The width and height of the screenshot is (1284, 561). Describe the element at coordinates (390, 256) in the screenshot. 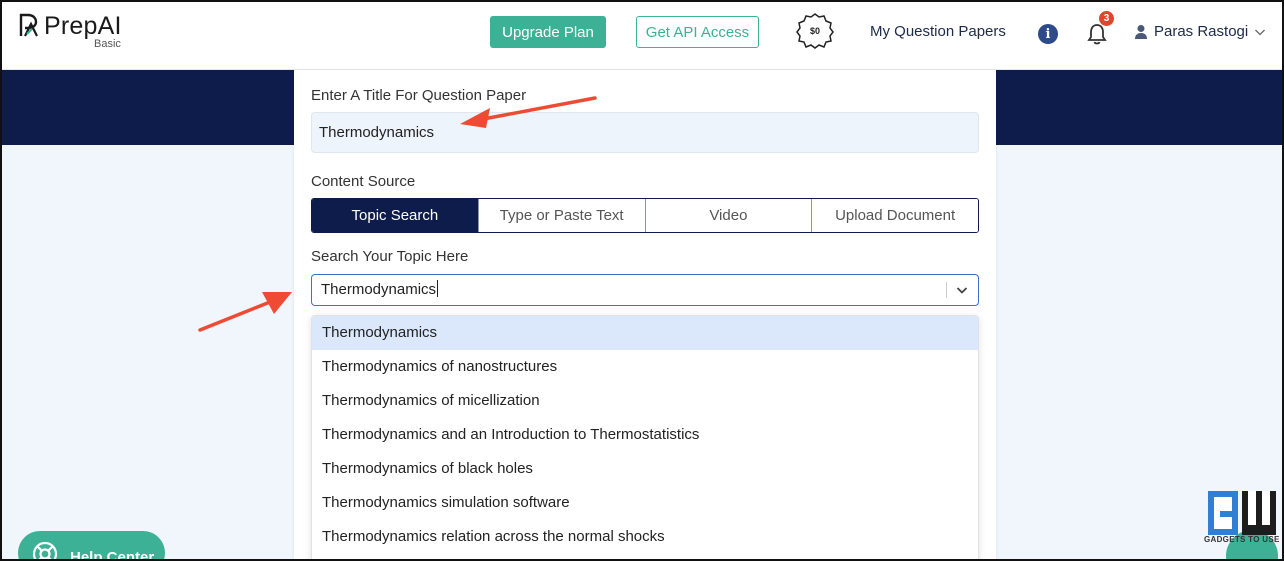

I see `search-topic-label: Search Your Topic Here` at that location.